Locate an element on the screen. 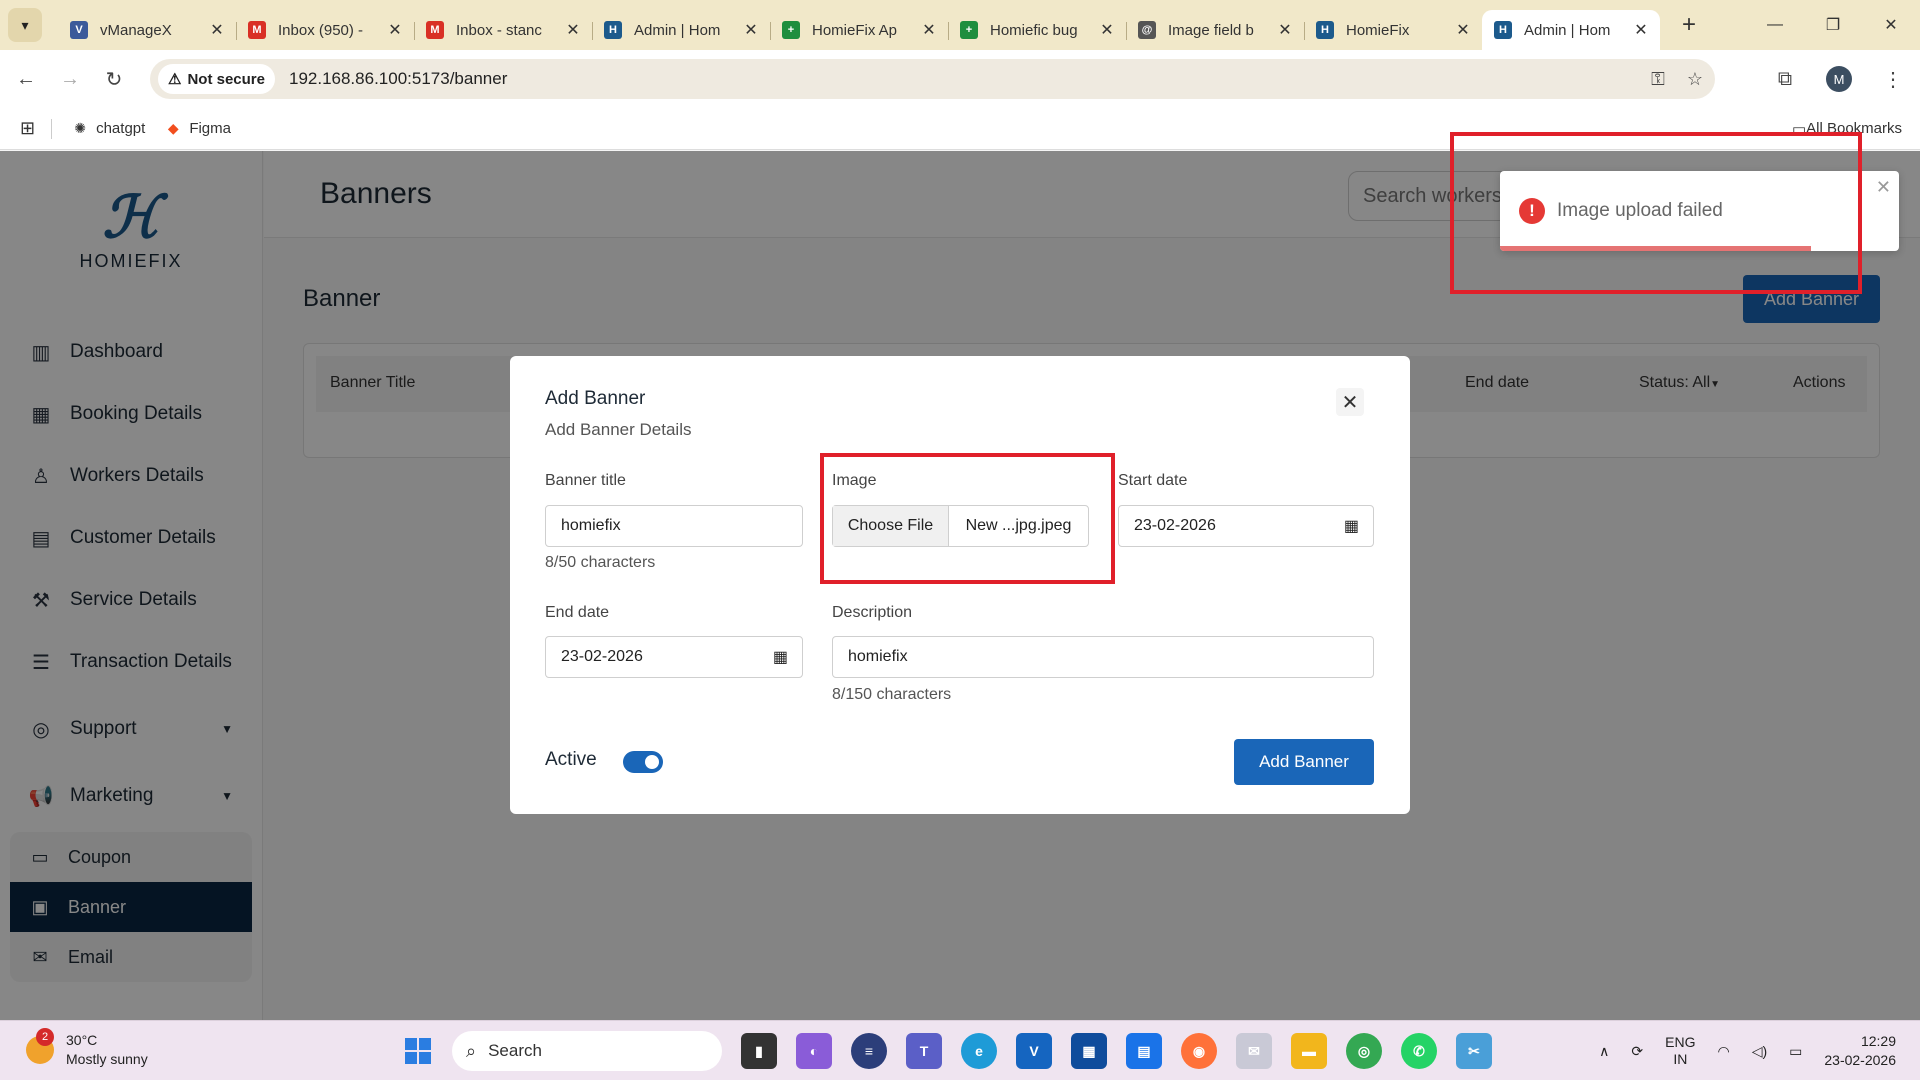 Image resolution: width=1920 pixels, height=1080 pixels. browser-tab-active: H Admin | Hom ✕ is located at coordinates (1571, 30).